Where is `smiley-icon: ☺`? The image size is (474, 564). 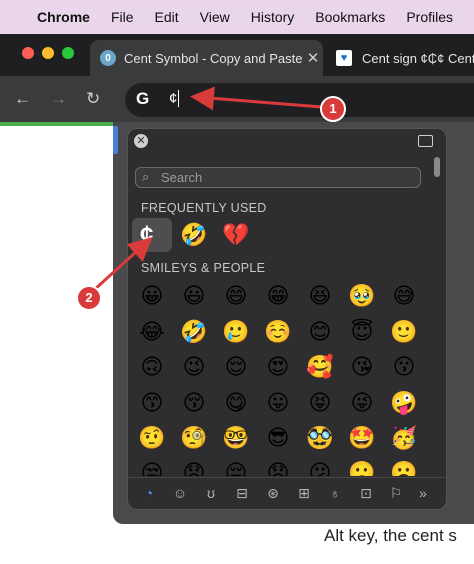 smiley-icon: ☺ is located at coordinates (180, 493).